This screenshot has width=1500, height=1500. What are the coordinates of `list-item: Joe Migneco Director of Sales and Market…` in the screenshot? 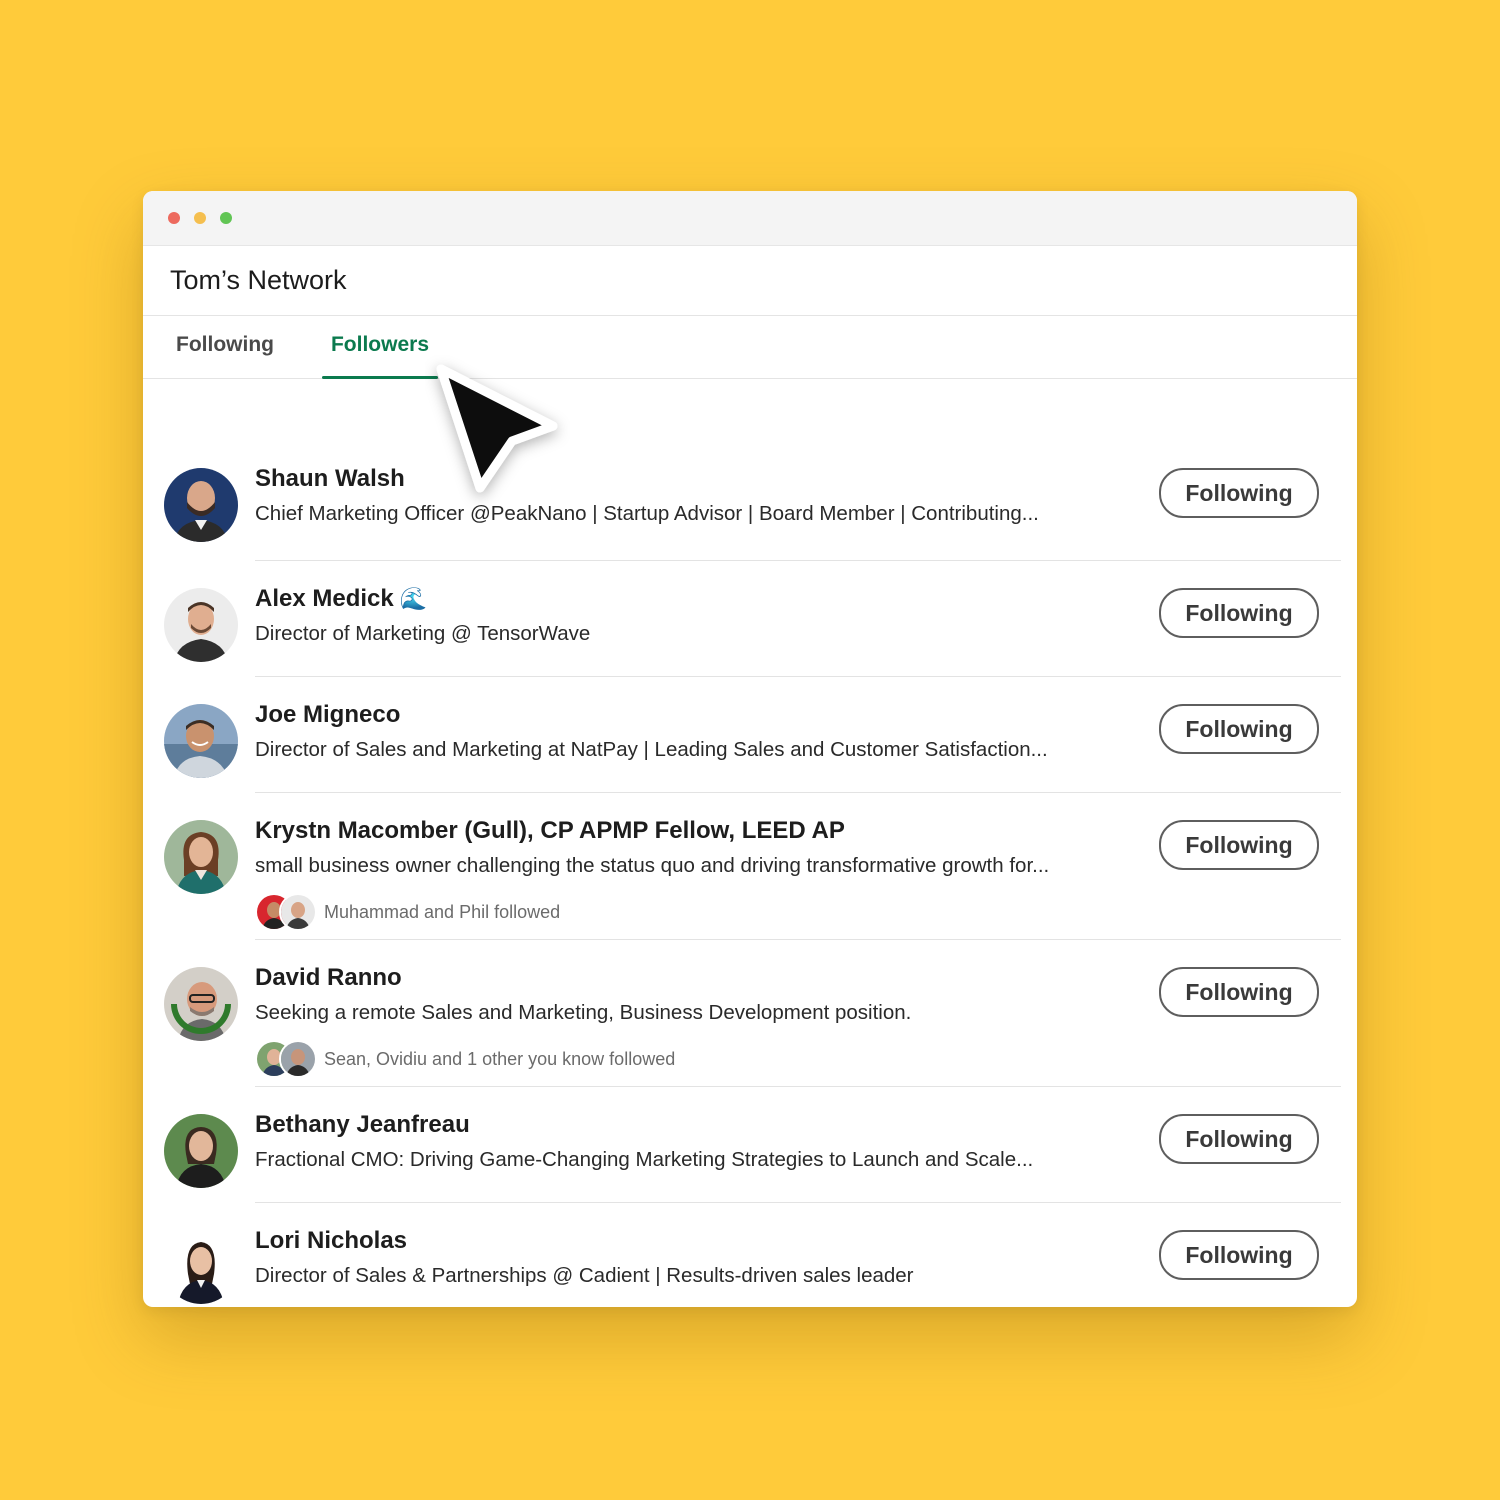 It's located at (750, 735).